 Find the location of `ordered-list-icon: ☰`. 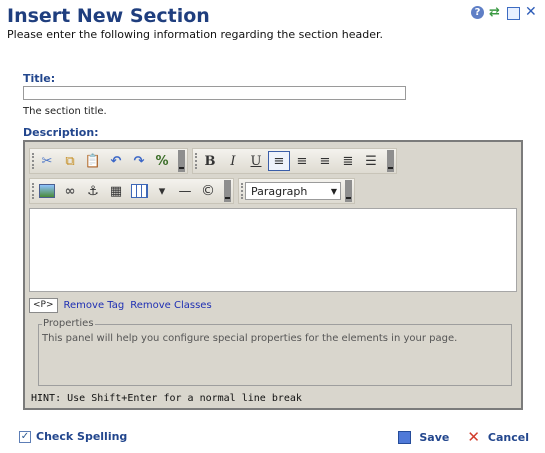

ordered-list-icon: ☰ is located at coordinates (371, 161).